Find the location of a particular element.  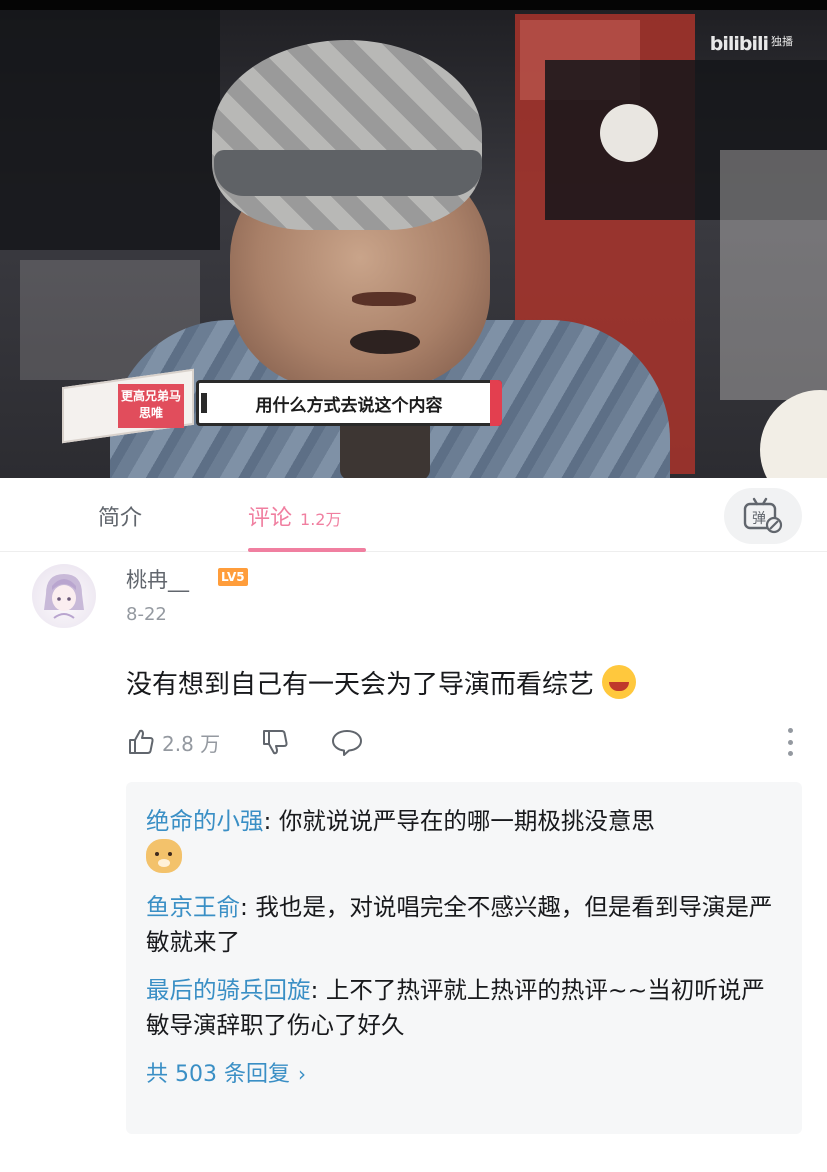

reply-item: 鱼京王俞: 我也是，对说唱完全不感兴趣，但是看到导演是严敏就来了 is located at coordinates (464, 925).